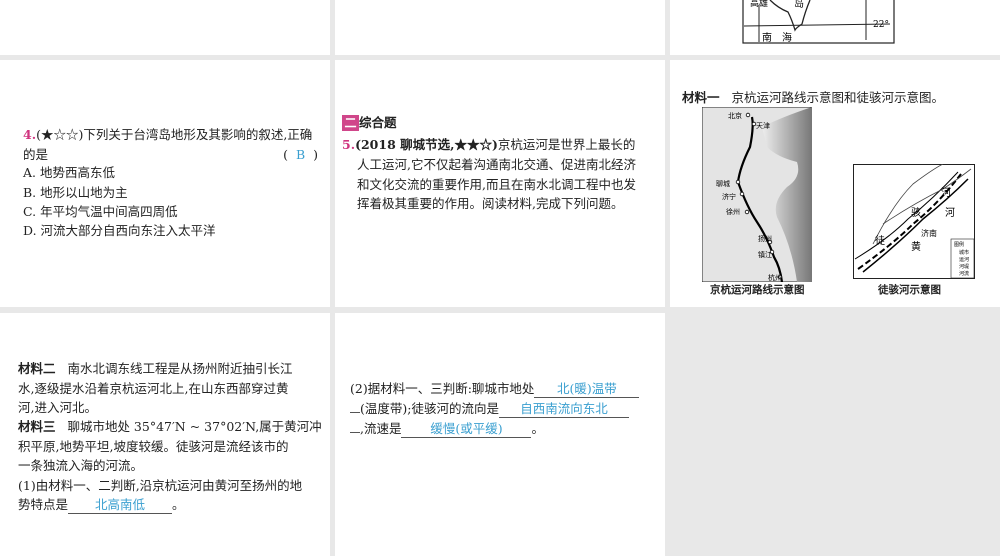 This screenshot has width=1000, height=556. Describe the element at coordinates (765, 238) in the screenshot. I see `city-label: 扬州` at that location.